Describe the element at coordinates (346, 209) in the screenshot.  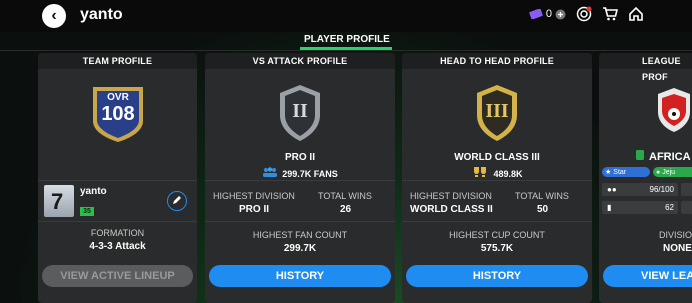
I see `total-wins-value: 26` at that location.